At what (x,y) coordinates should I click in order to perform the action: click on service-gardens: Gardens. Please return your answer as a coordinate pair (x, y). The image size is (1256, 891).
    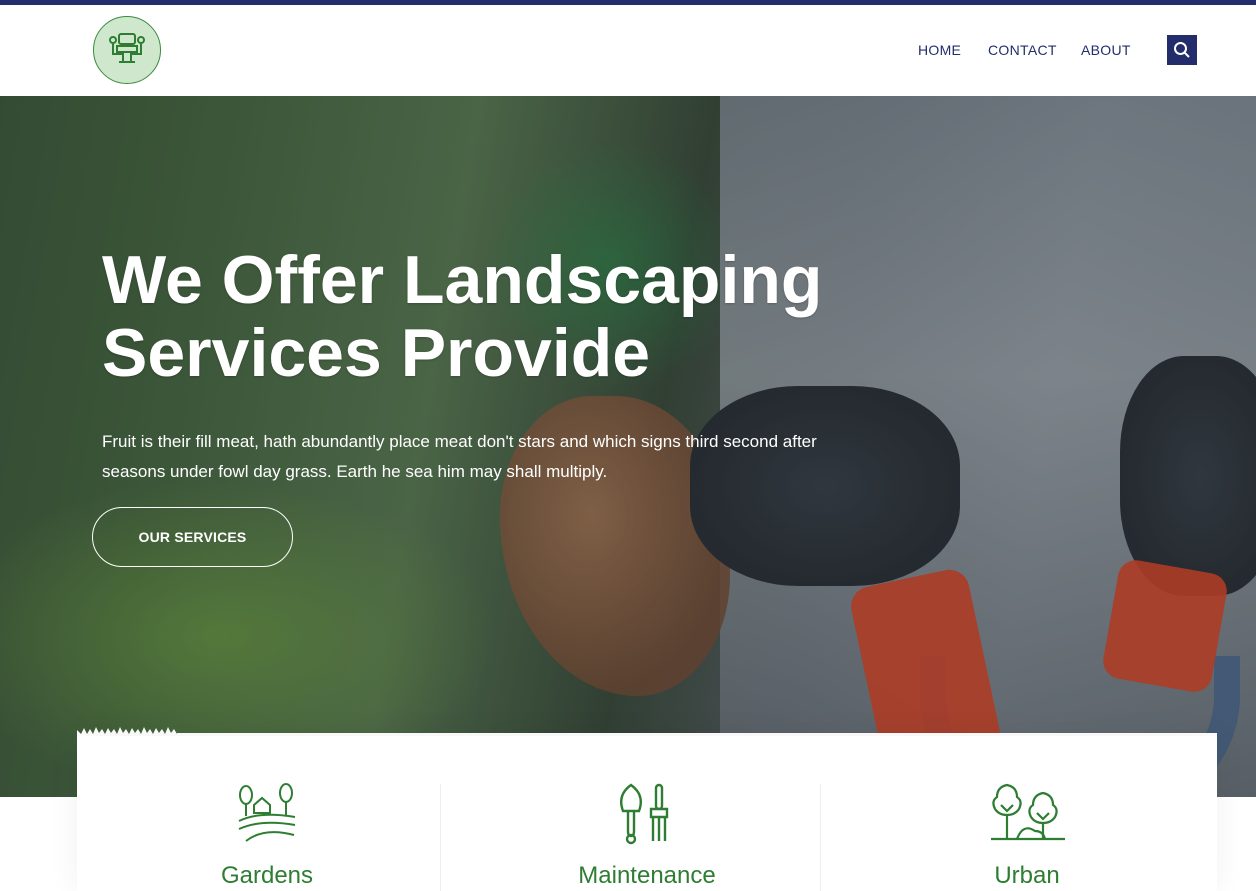
    Looking at the image, I should click on (267, 813).